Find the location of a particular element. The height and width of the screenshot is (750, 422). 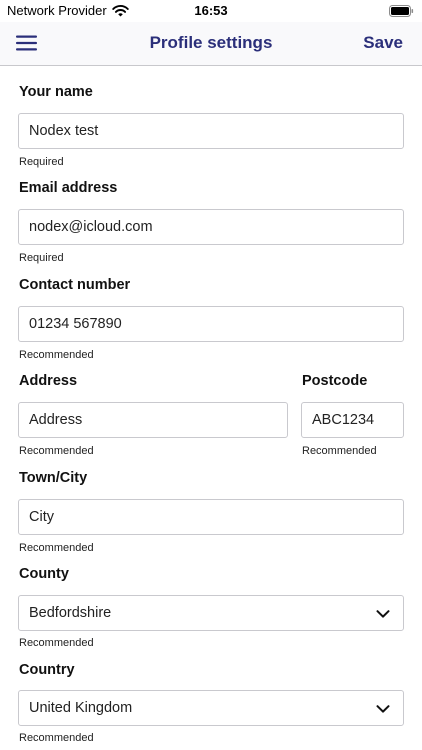

email-hint: Required is located at coordinates (41, 258).